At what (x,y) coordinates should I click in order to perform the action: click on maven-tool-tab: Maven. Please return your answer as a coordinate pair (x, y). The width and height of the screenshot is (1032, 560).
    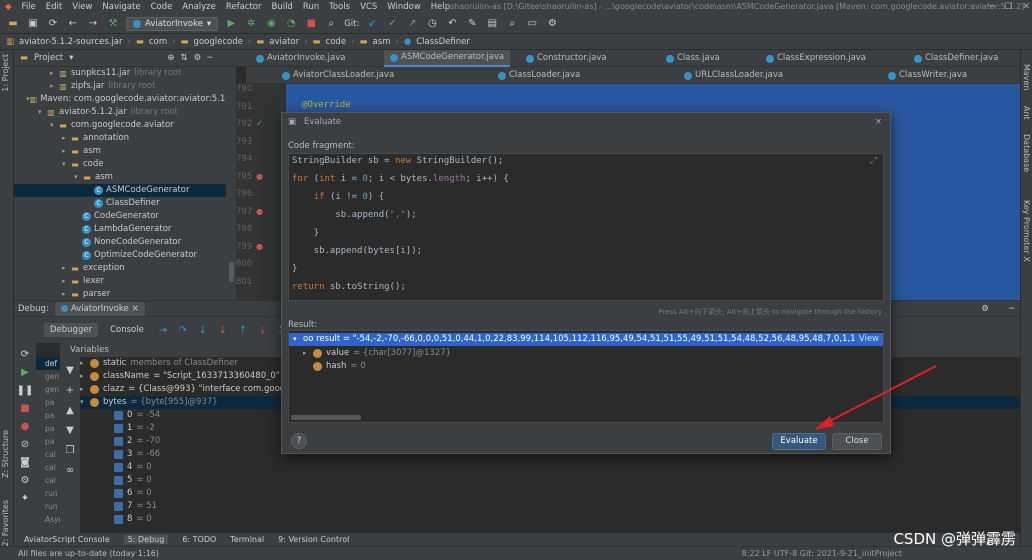
    Looking at the image, I should click on (1026, 77).